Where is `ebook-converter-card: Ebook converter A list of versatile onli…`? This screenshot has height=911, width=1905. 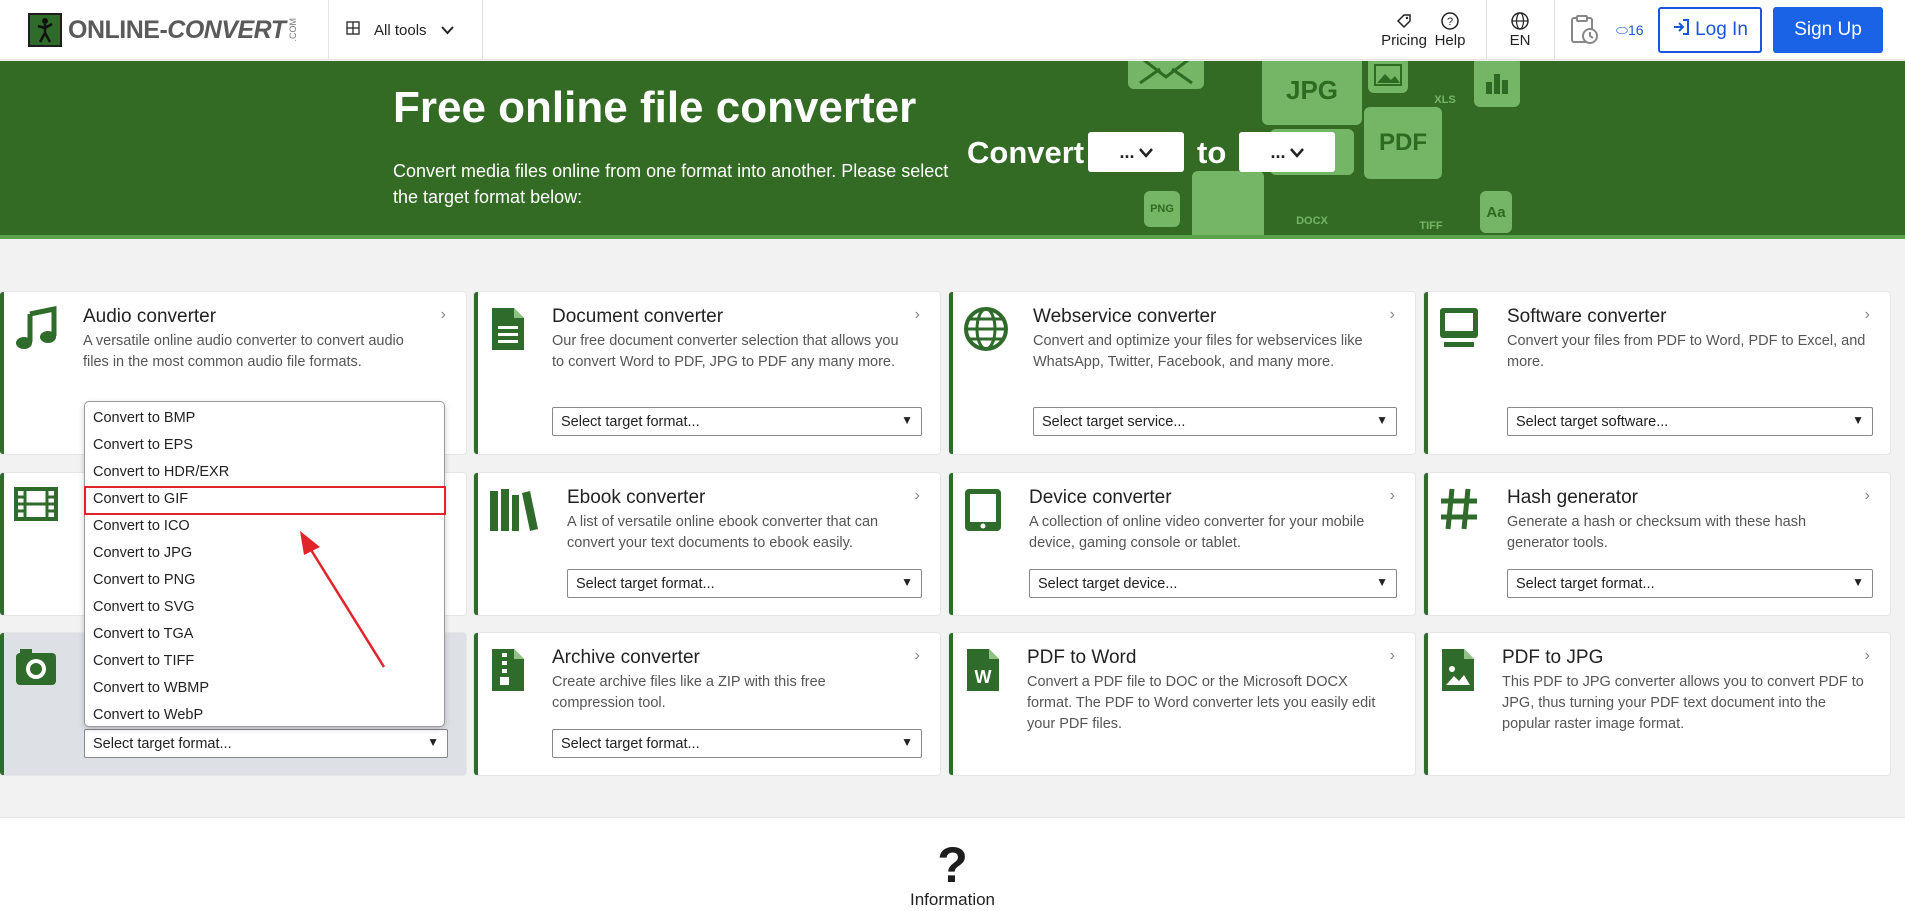
ebook-converter-card: Ebook converter A list of versatile onli… is located at coordinates (707, 544).